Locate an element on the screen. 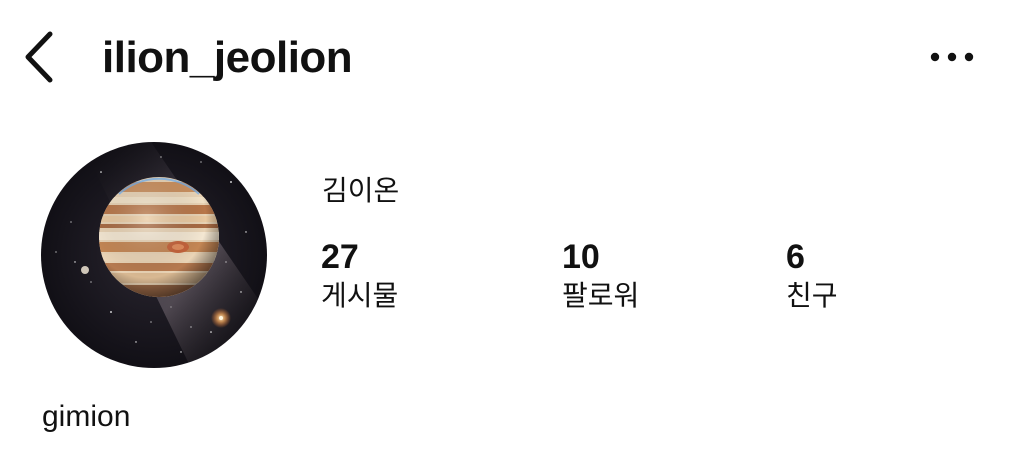 The width and height of the screenshot is (1024, 472). stat-followers: 10 팔로워 is located at coordinates (600, 275).